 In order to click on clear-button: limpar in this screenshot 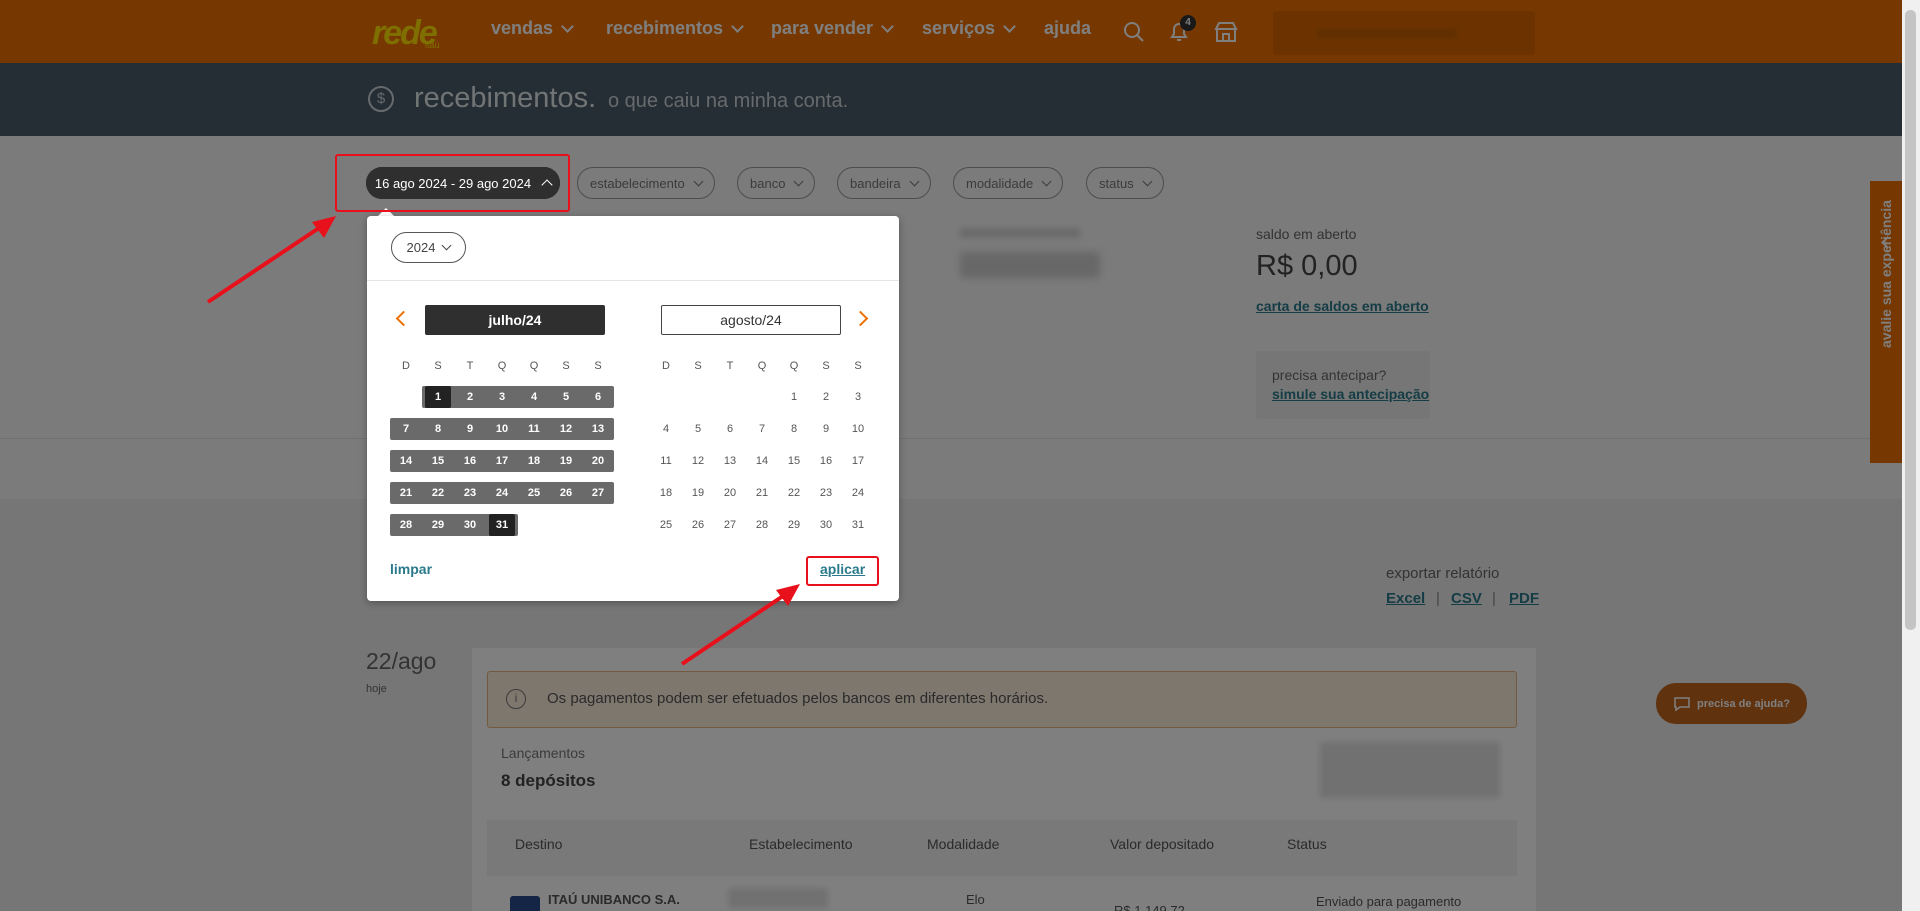, I will do `click(411, 569)`.